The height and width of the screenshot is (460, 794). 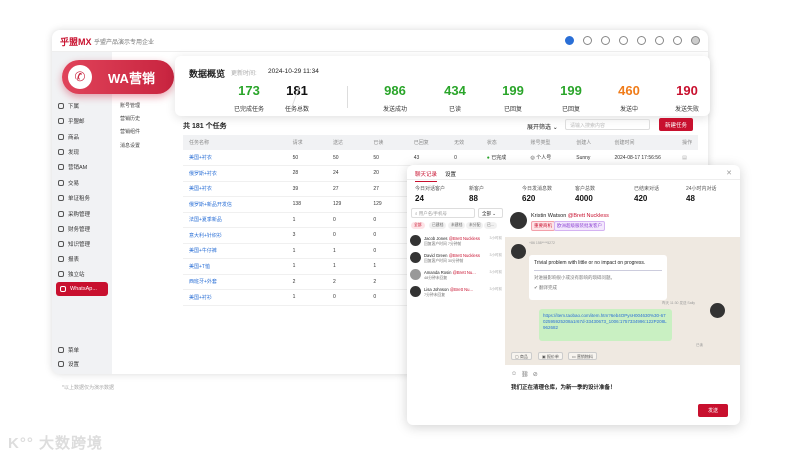 I want to click on badge-label: WA营销, so click(x=131, y=78).